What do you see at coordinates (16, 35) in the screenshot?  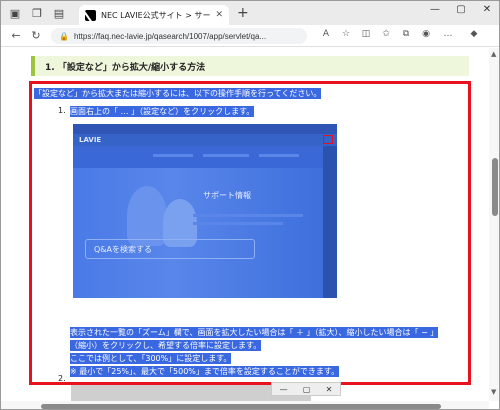 I see `back-arrow-icon: ←` at bounding box center [16, 35].